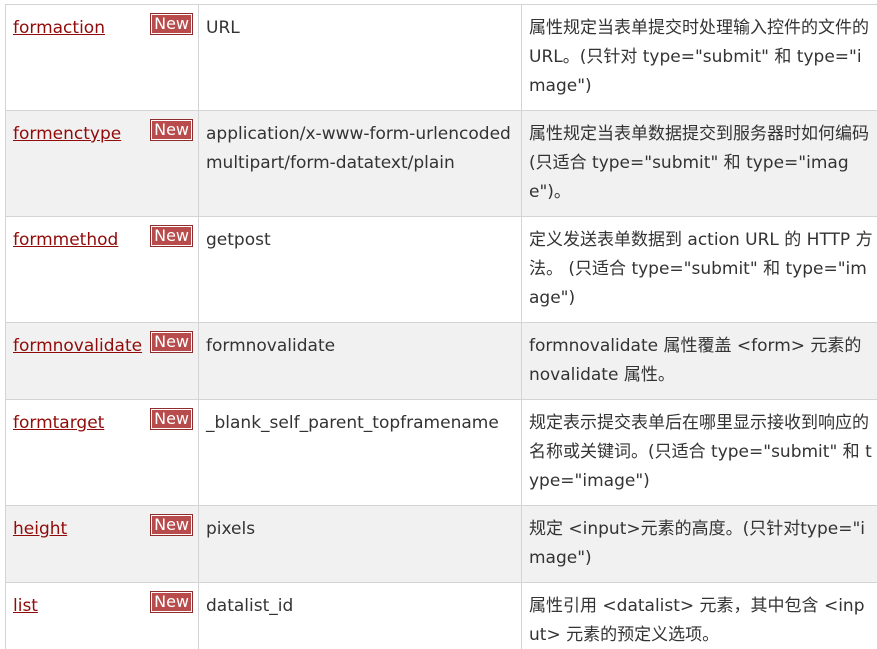  What do you see at coordinates (360, 361) in the screenshot?
I see `attribute-value-cell: formnovalidate` at bounding box center [360, 361].